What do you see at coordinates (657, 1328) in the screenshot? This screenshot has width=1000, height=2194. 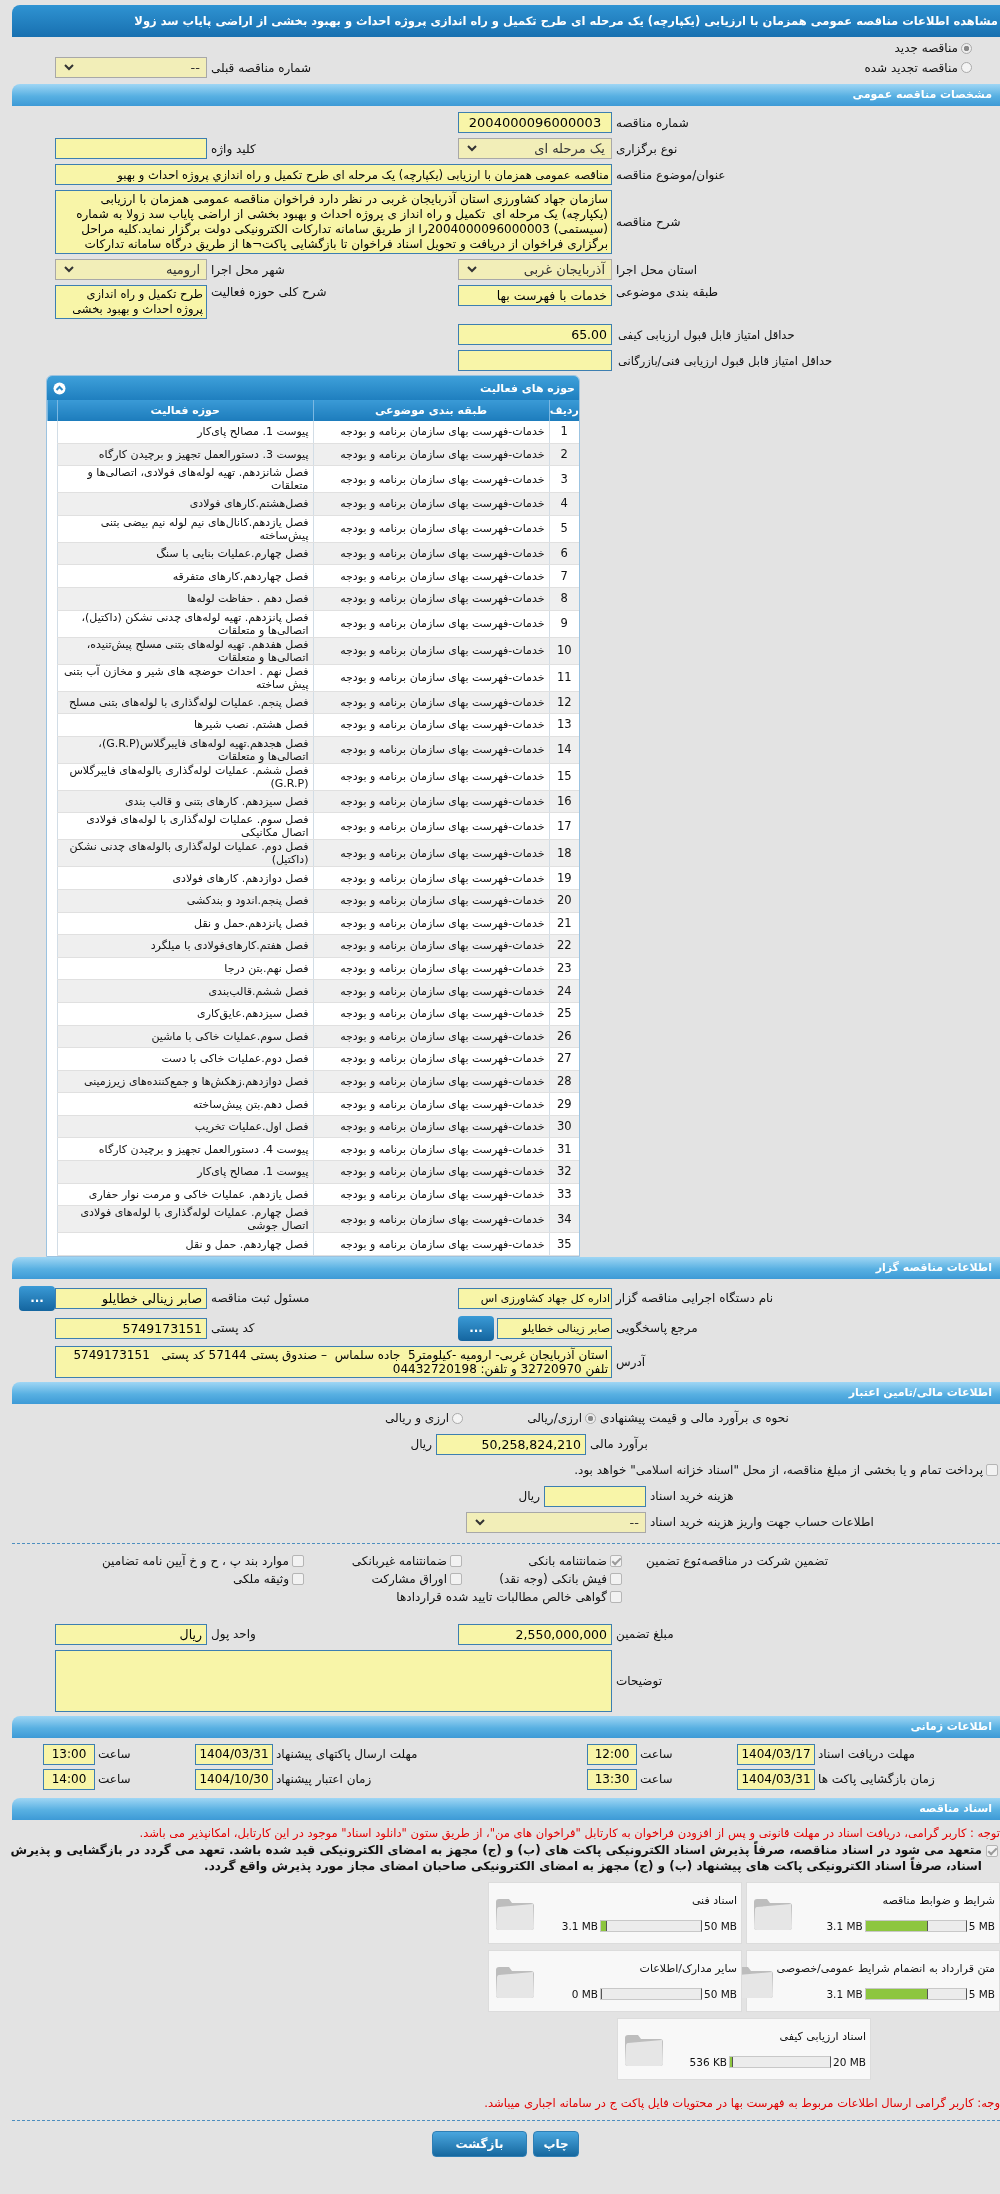 I see `field-label: مرجع پاسخگویی` at bounding box center [657, 1328].